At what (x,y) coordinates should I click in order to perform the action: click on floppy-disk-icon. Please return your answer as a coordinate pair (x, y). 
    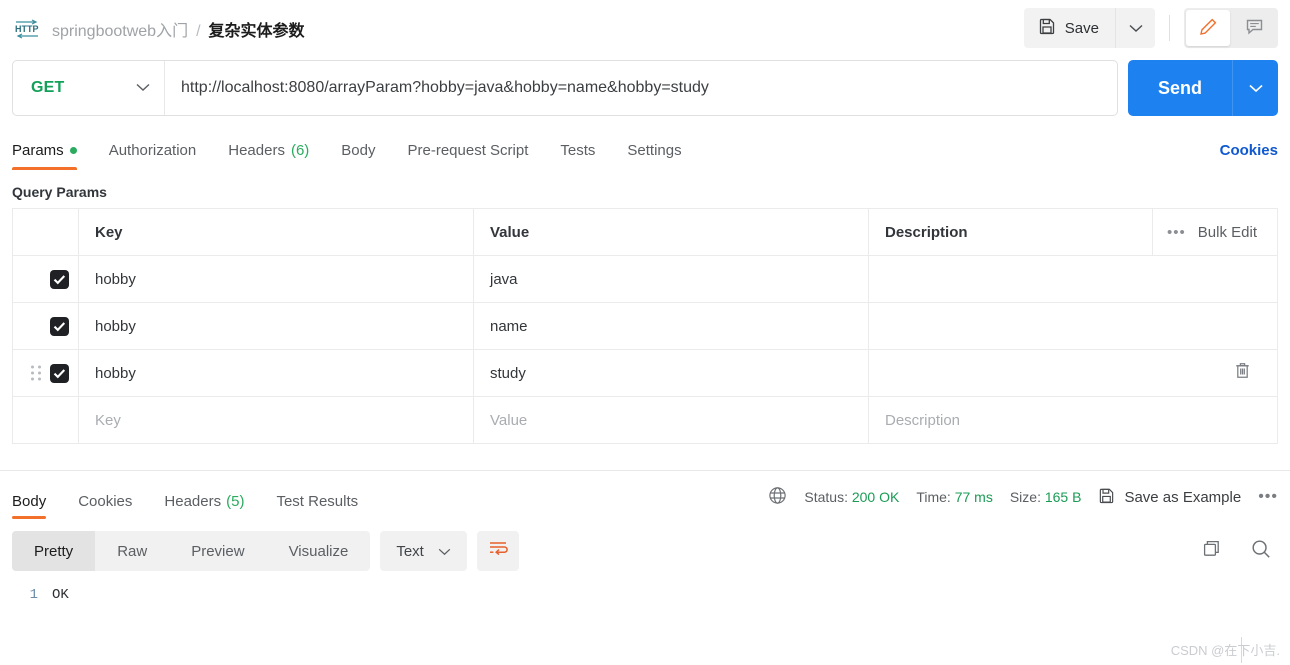
    Looking at the image, I should click on (1106, 497).